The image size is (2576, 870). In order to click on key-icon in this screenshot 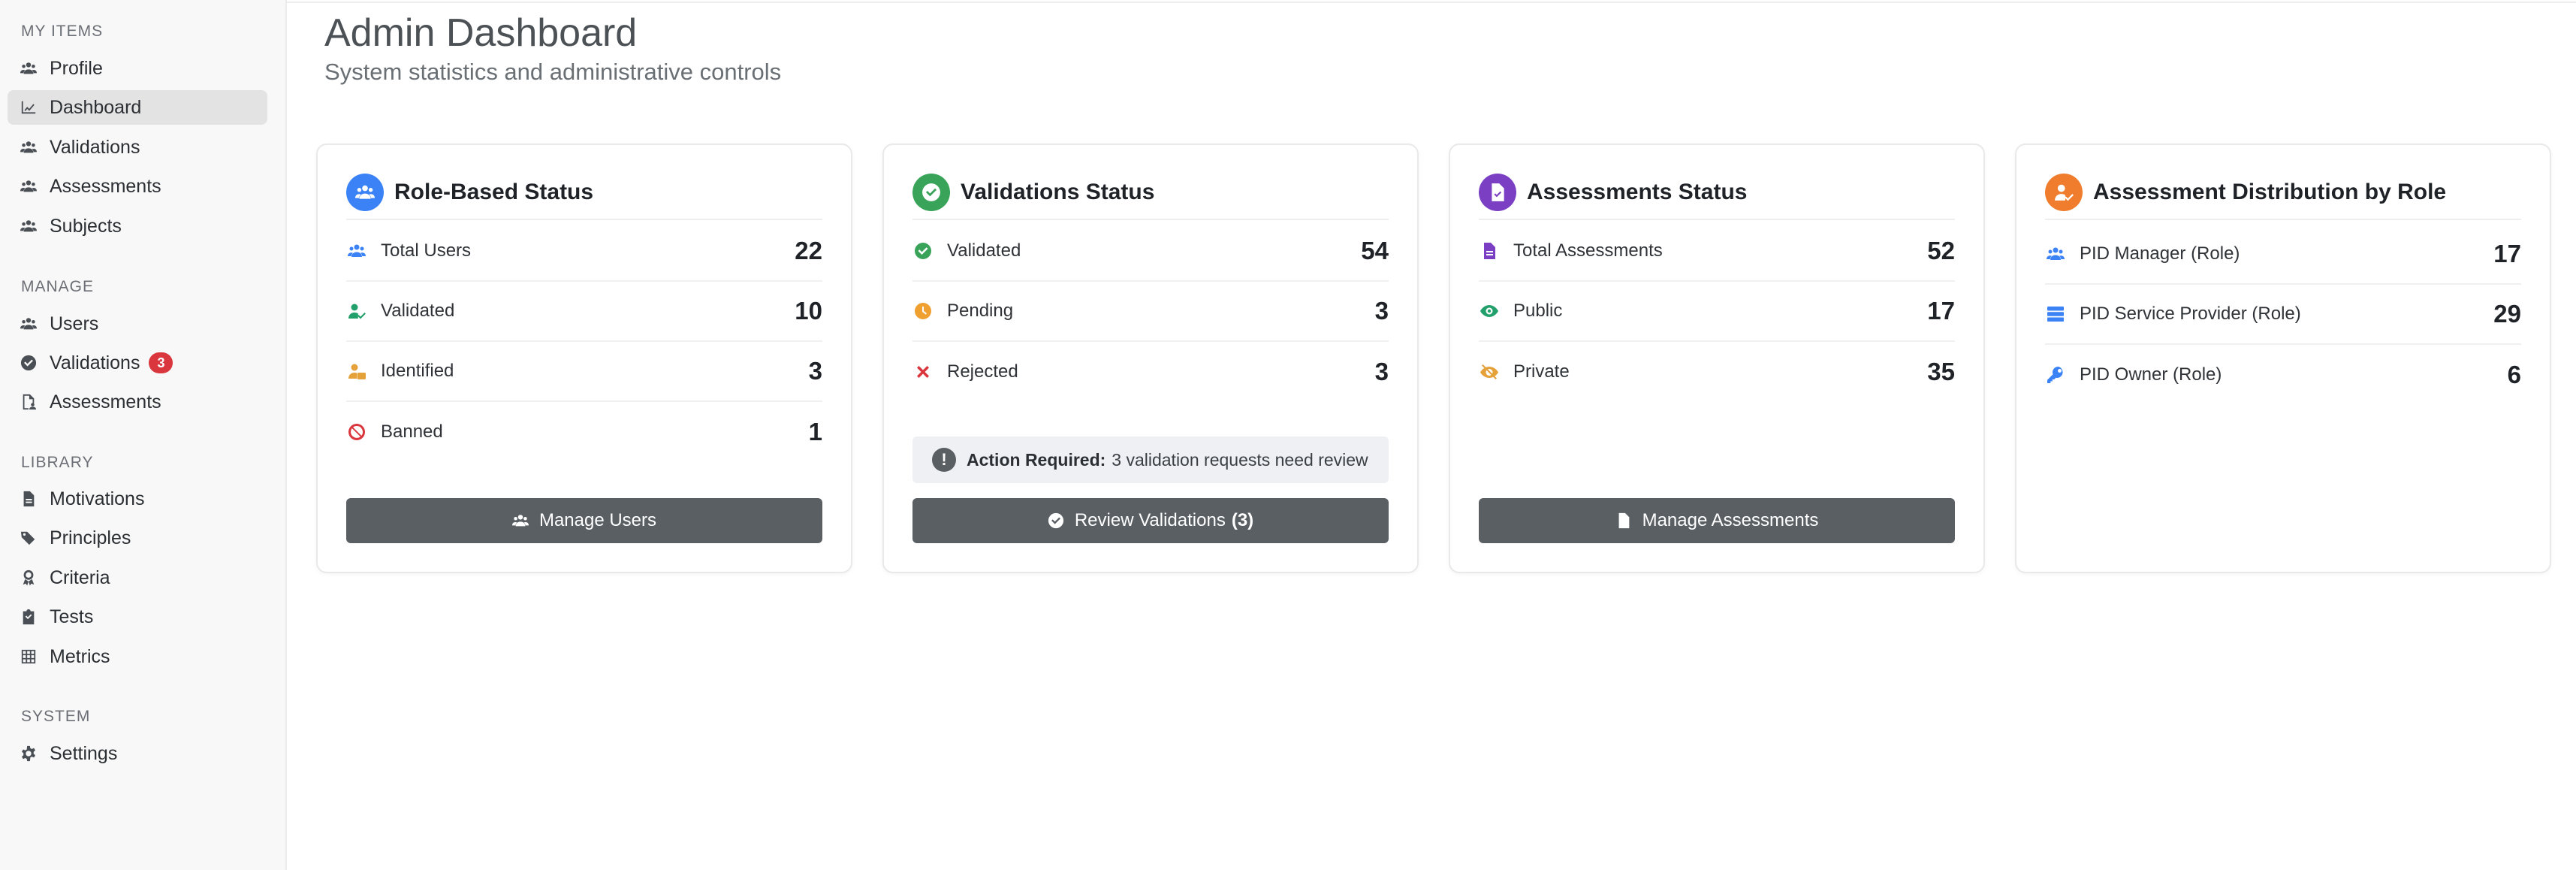, I will do `click(2056, 374)`.